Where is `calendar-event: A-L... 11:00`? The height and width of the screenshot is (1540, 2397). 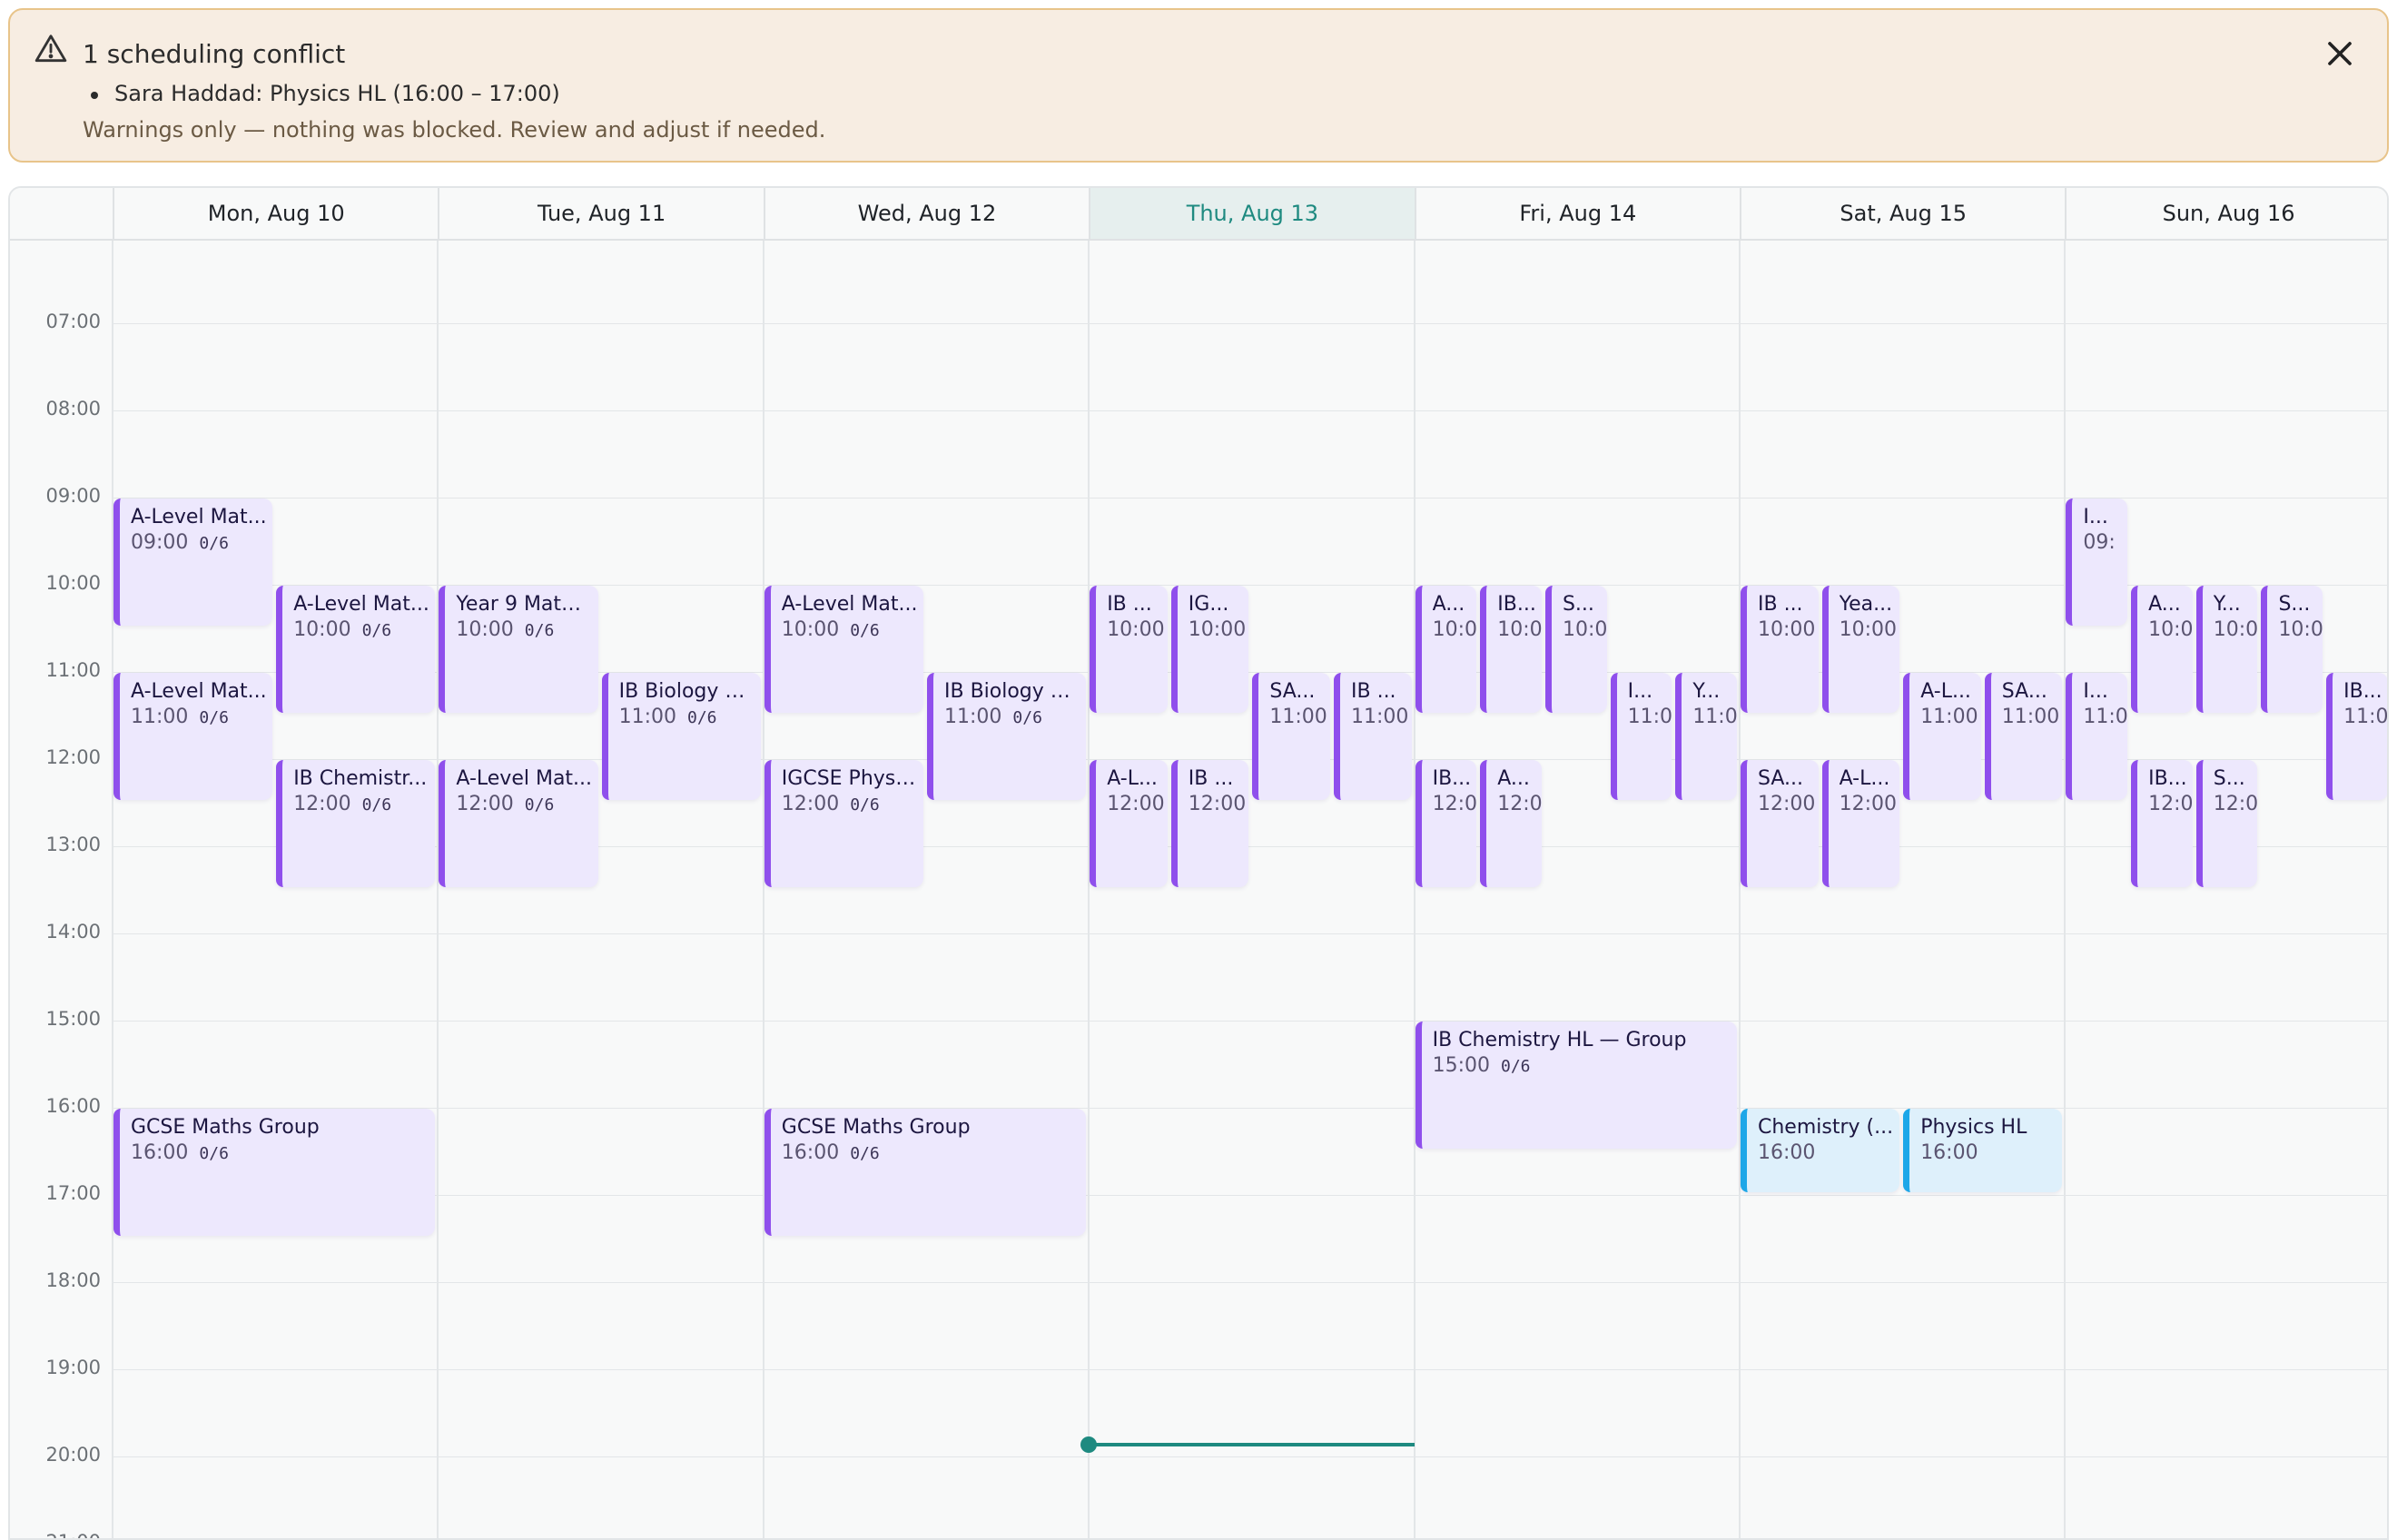
calendar-event: A-L... 11:00 is located at coordinates (1942, 737).